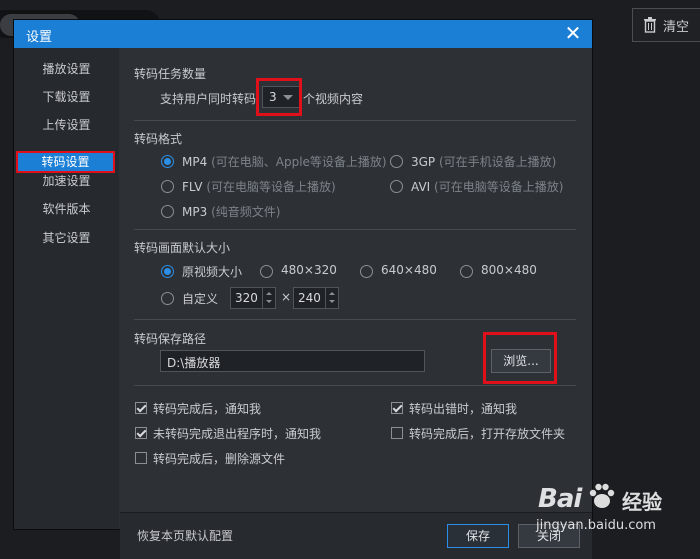  What do you see at coordinates (200, 298) in the screenshot?
I see `size-custom-label: 自定义` at bounding box center [200, 298].